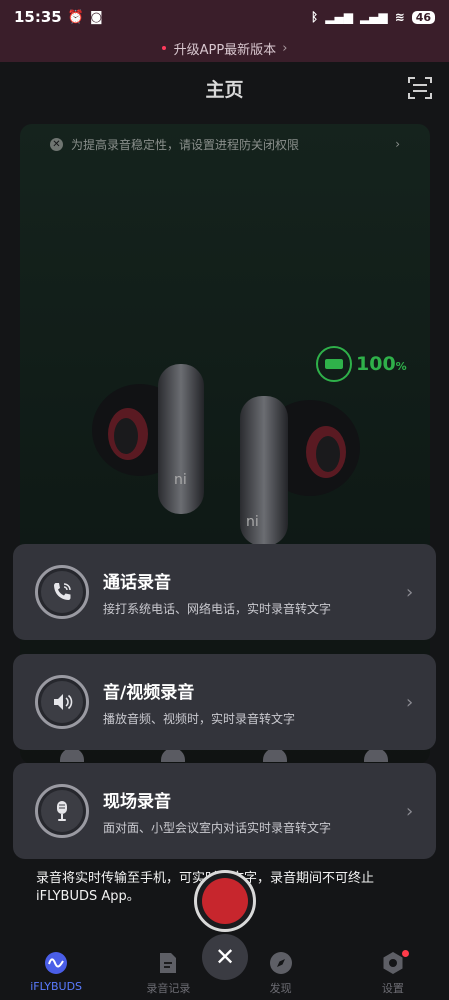 The width and height of the screenshot is (449, 1000). I want to click on status-bar: 15:35 ⏰ ◙ ᛒ ▂▄▆ ▂▄▆ ≋ 46, so click(224, 17).